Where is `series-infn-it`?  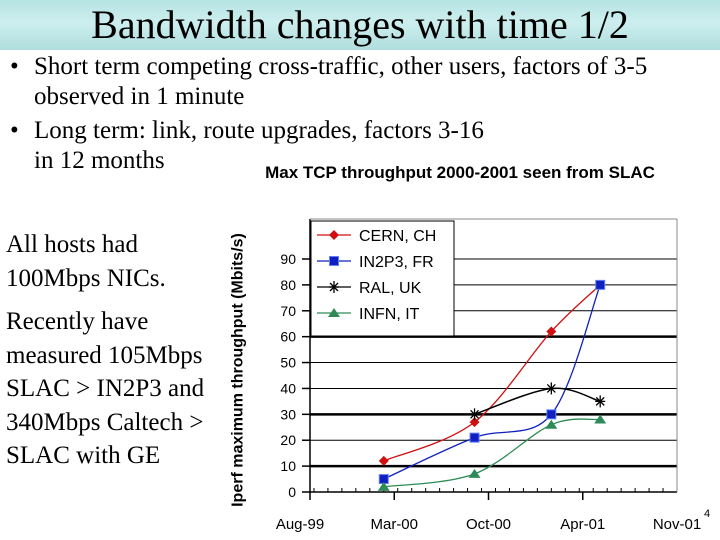 series-infn-it is located at coordinates (492, 452).